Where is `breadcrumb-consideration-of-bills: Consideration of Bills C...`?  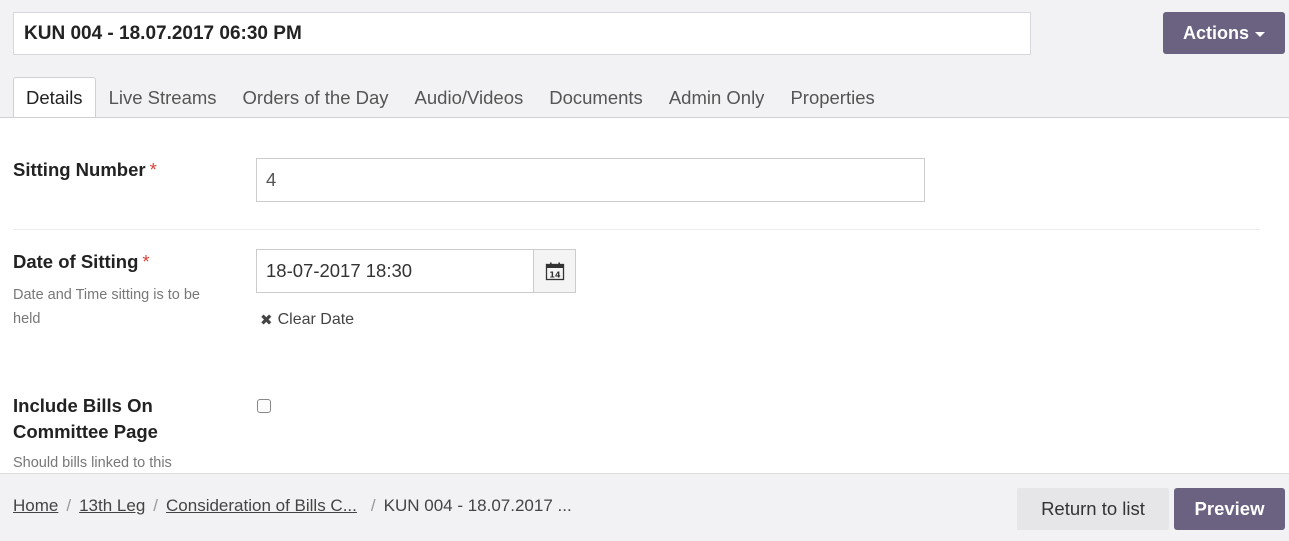
breadcrumb-consideration-of-bills: Consideration of Bills C... is located at coordinates (261, 506).